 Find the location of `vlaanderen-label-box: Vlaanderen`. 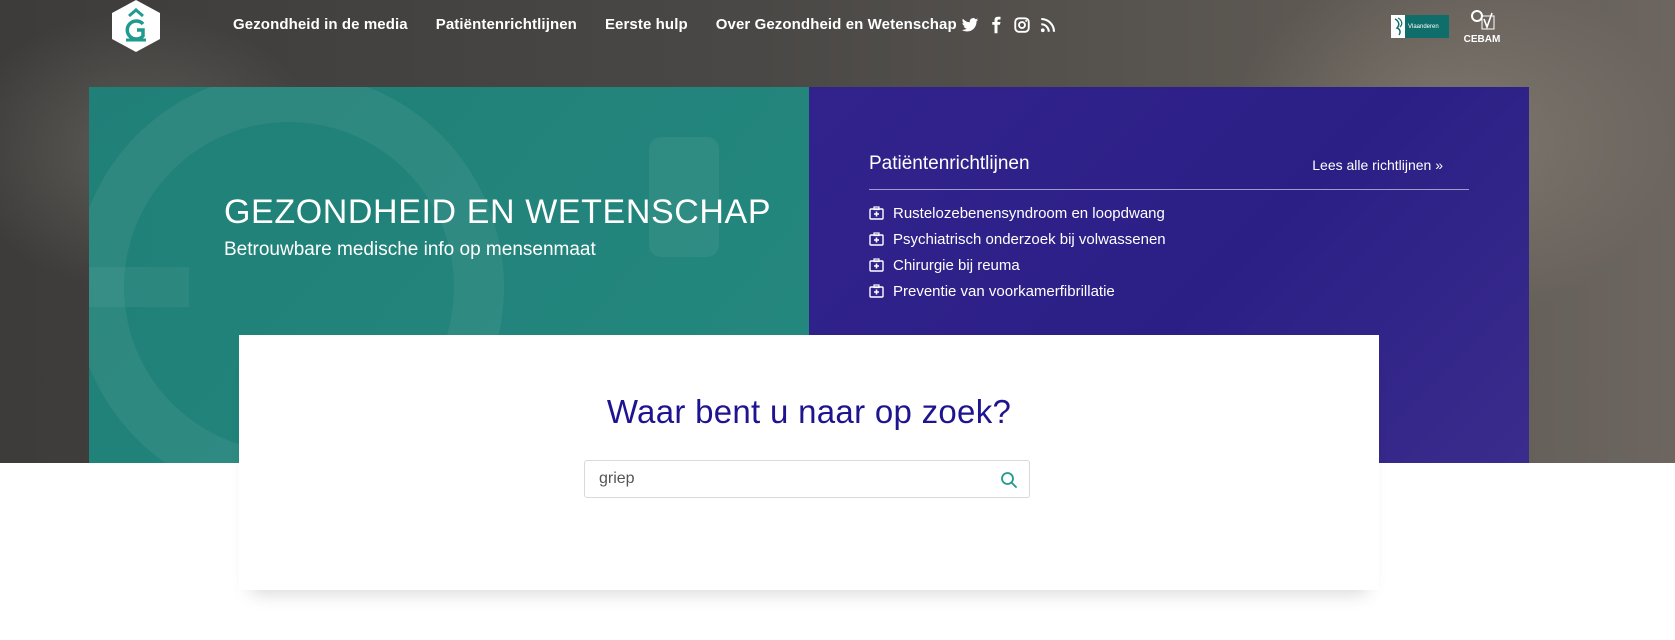

vlaanderen-label-box: Vlaanderen is located at coordinates (1427, 26).